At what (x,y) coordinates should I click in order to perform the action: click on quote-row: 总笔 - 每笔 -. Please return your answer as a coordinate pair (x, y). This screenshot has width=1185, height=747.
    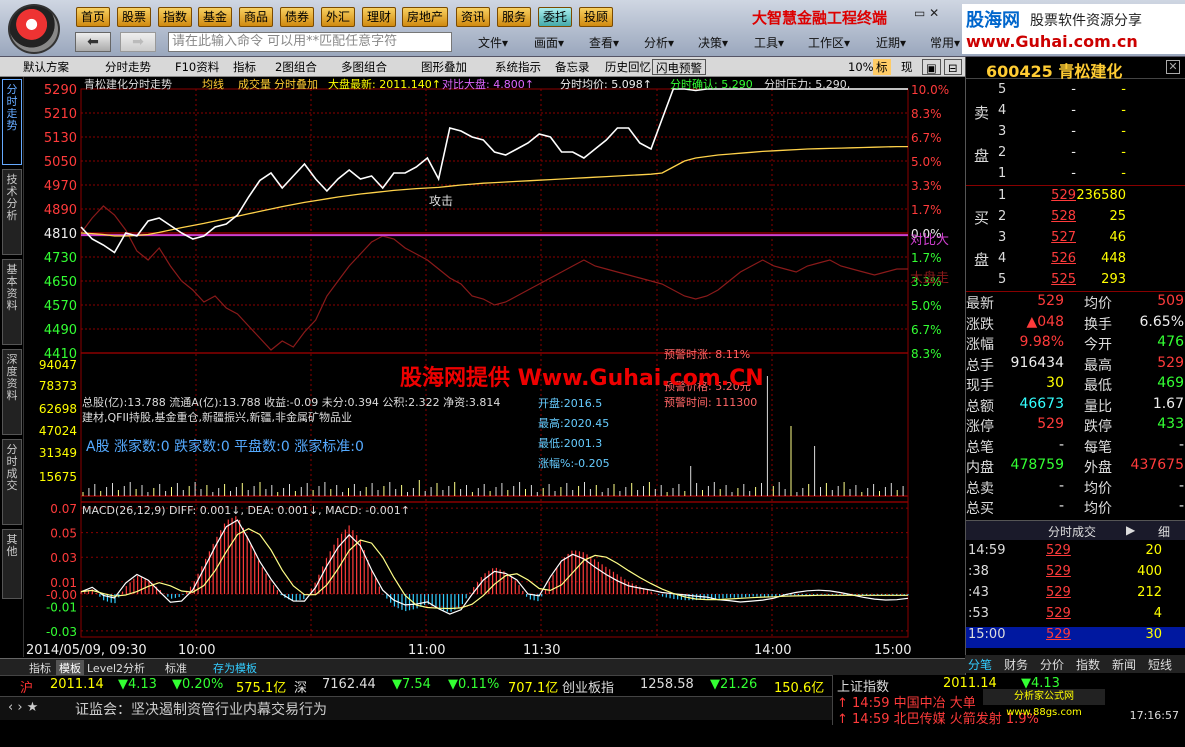
    Looking at the image, I should click on (1075, 447).